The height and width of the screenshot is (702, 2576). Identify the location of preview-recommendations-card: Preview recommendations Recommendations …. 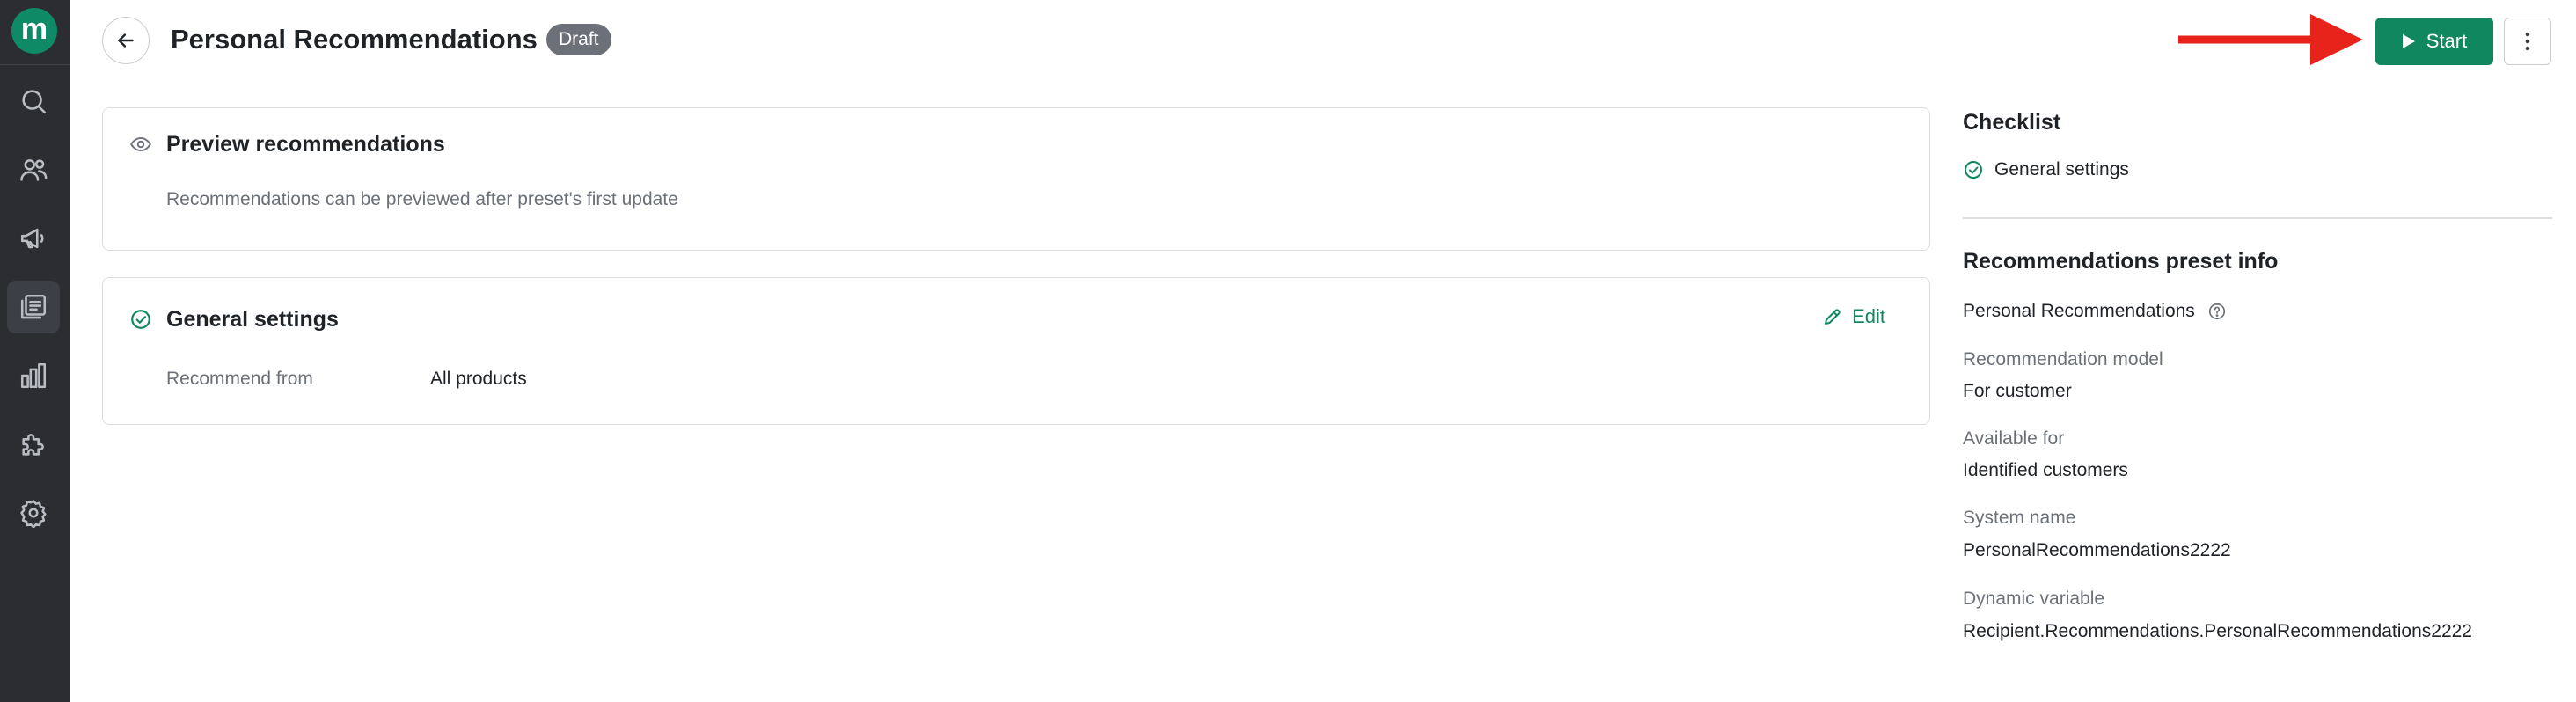
(1016, 179).